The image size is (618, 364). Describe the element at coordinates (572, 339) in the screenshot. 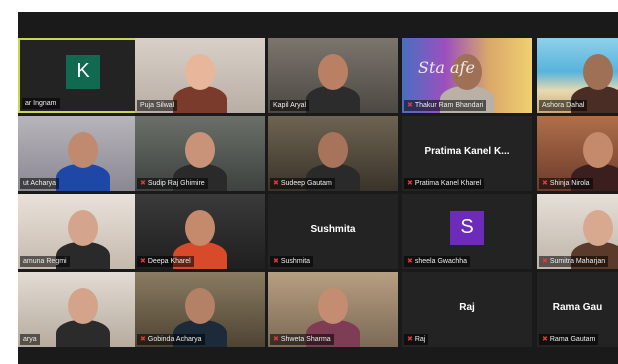

I see `participant-name: Rama Gautam` at that location.